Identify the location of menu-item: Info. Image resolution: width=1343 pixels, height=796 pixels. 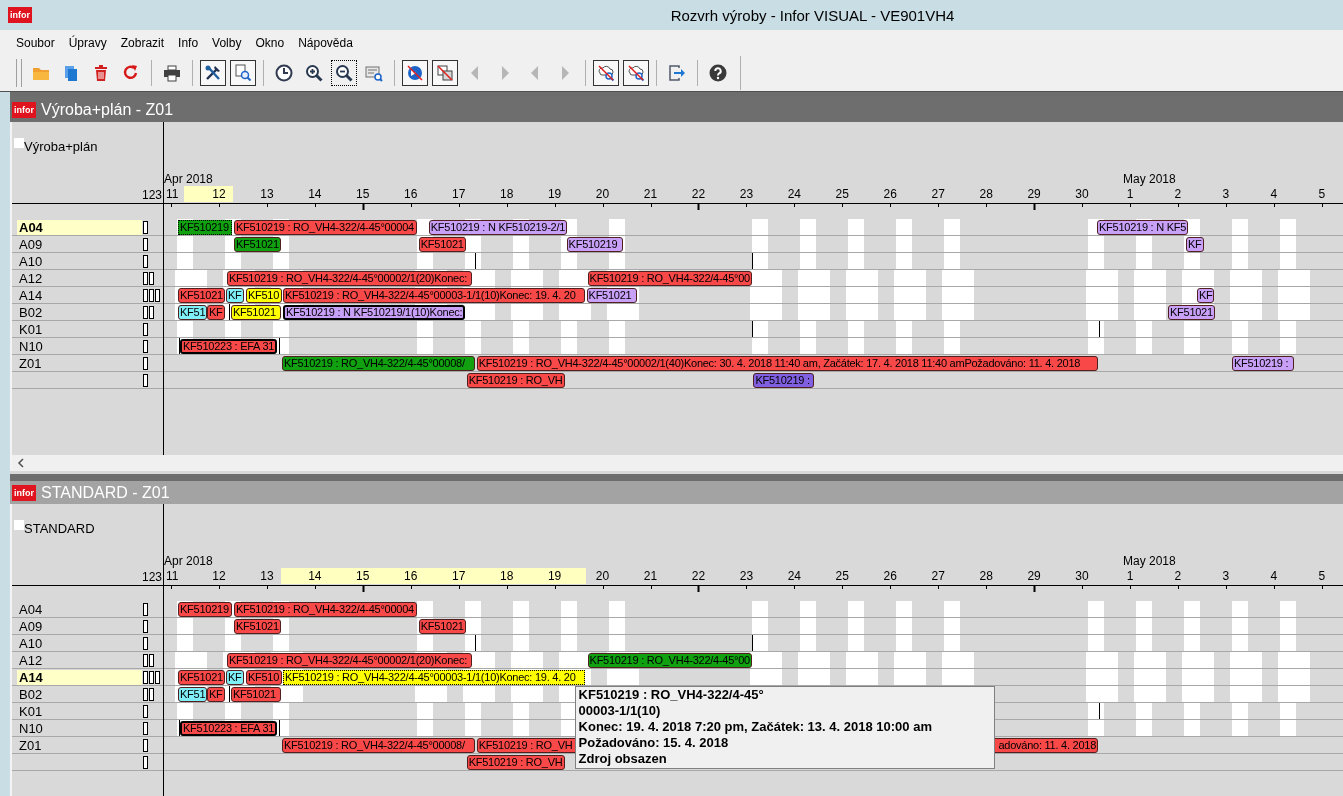
(188, 42).